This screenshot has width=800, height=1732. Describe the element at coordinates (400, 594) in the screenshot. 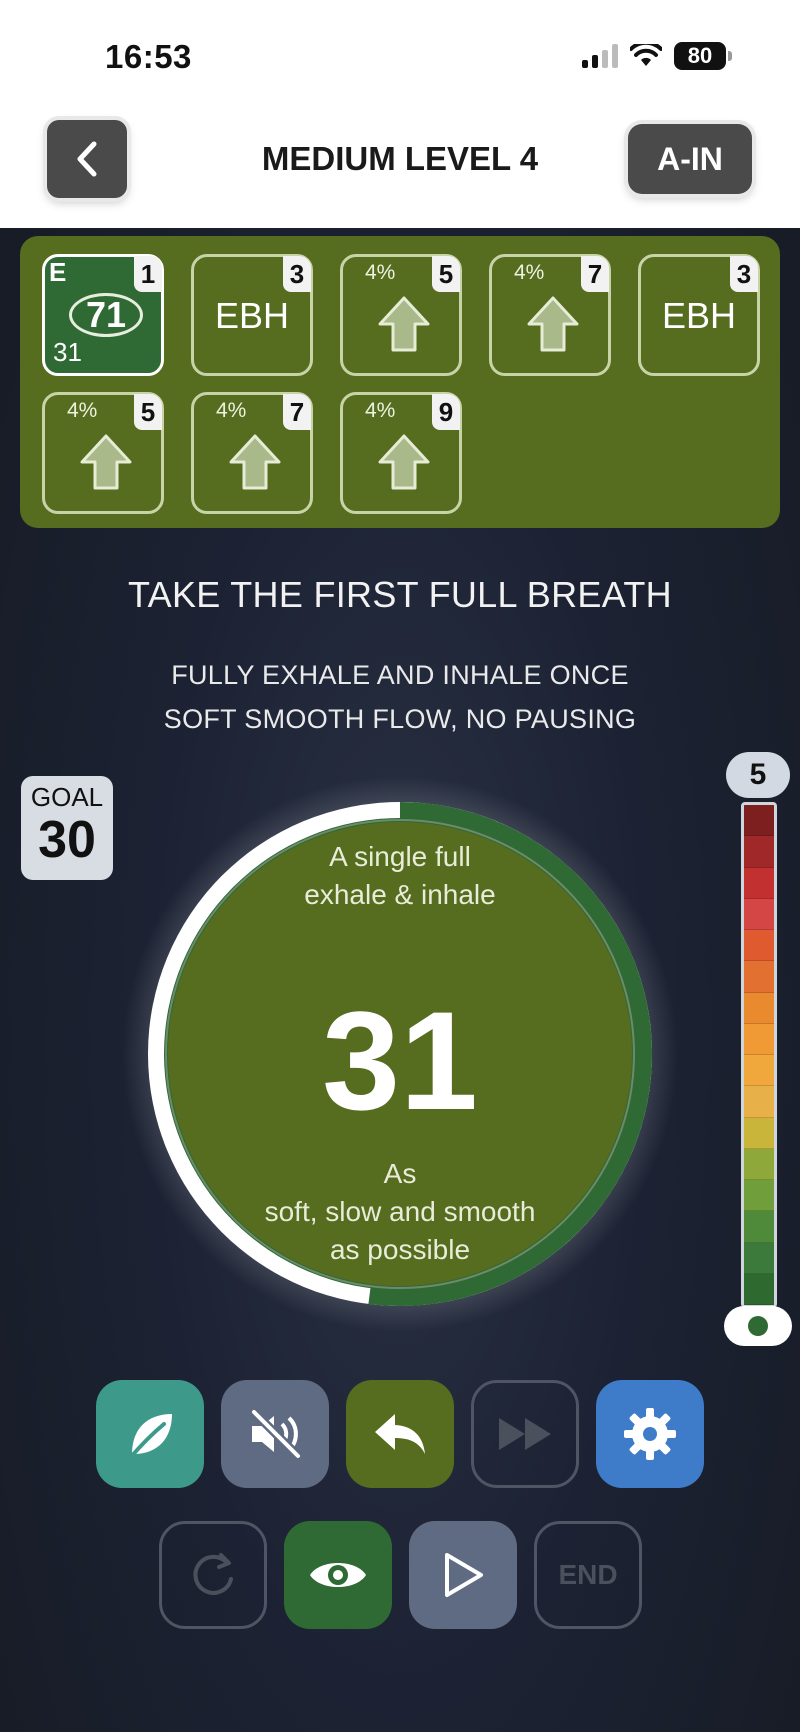

I see `instruction-title: TAKE THE FIRST FULL BREATH` at that location.